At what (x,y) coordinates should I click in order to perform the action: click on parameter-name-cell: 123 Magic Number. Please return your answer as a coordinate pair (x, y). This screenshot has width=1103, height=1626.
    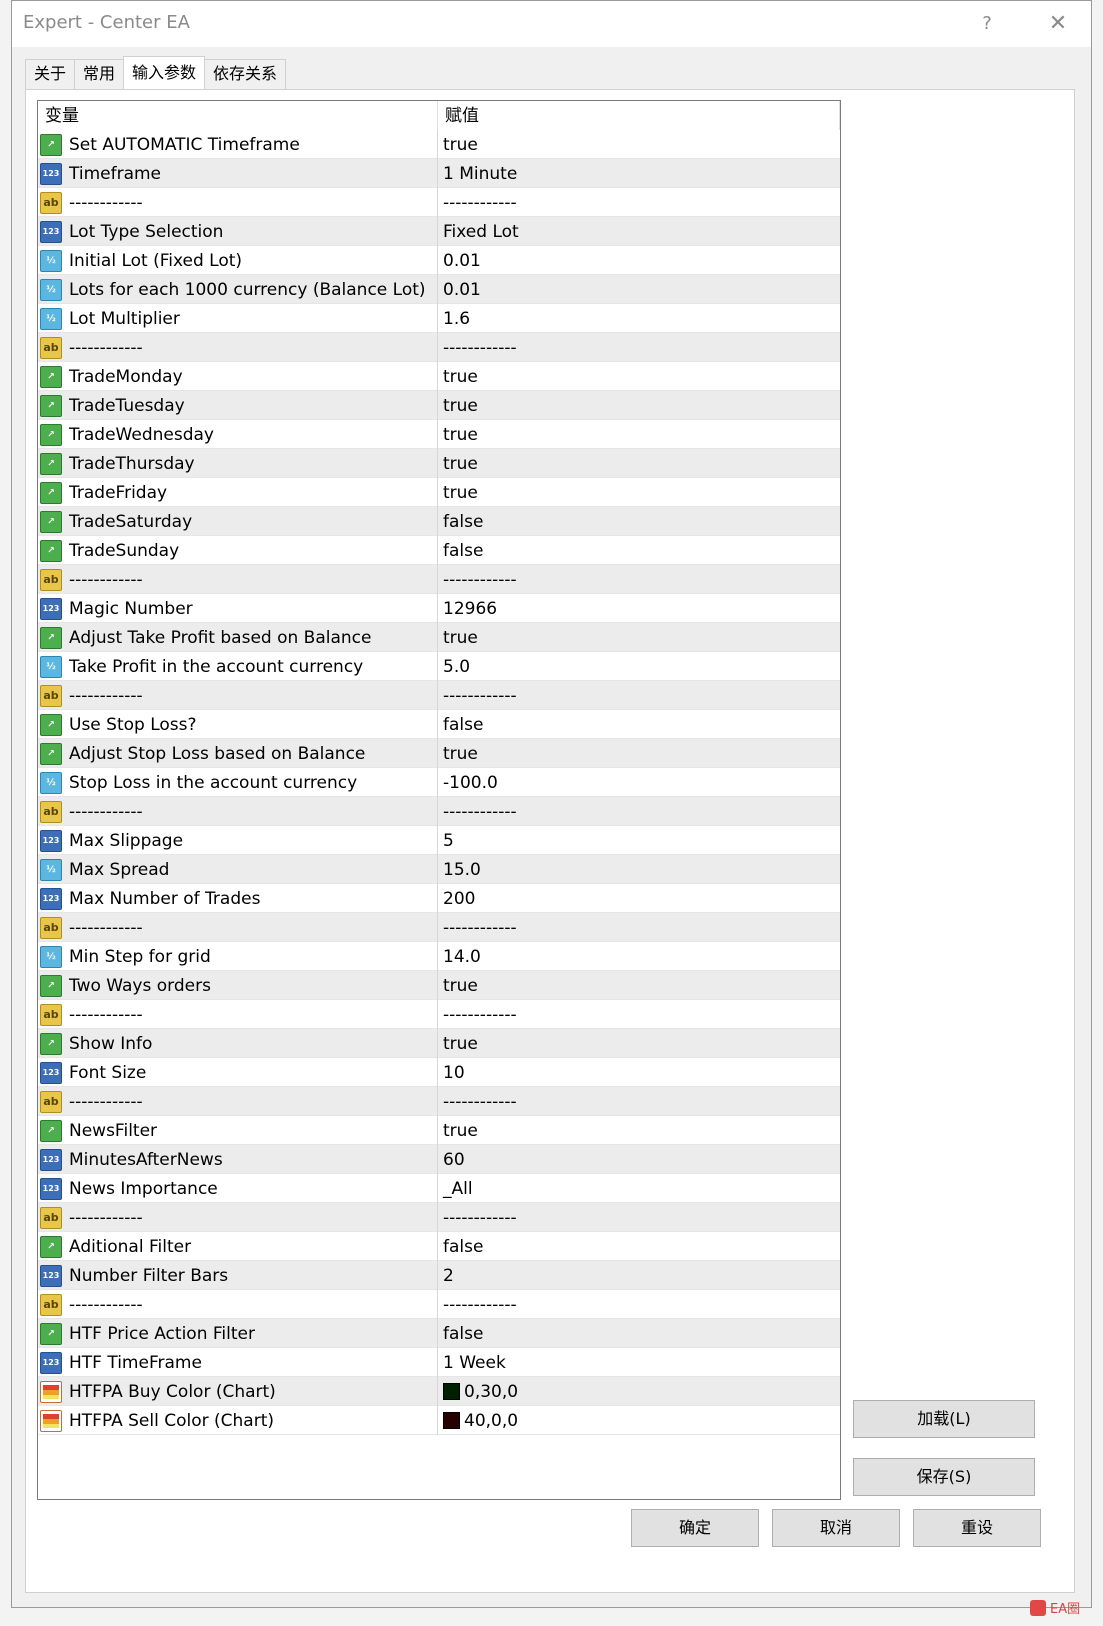
    Looking at the image, I should click on (238, 608).